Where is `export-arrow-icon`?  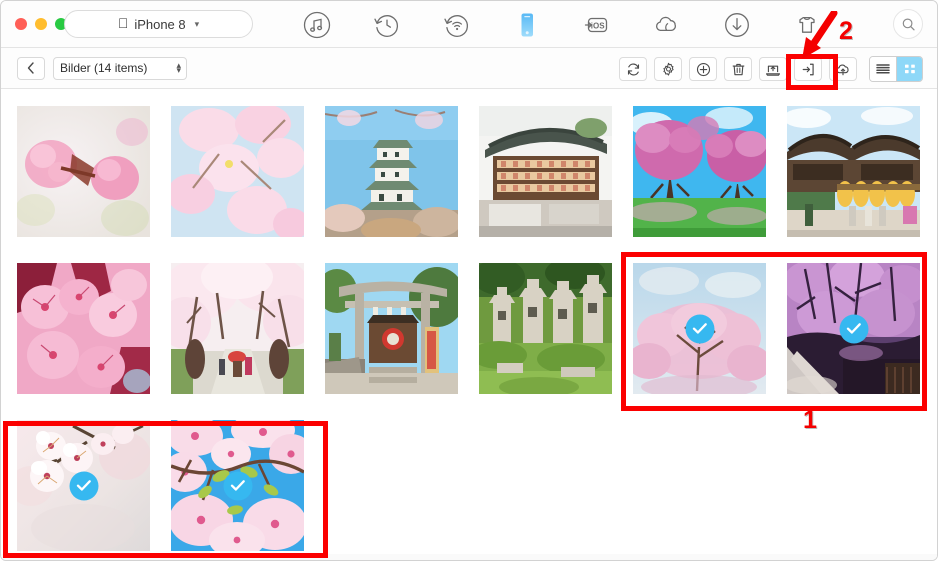
export-arrow-icon is located at coordinates (808, 69).